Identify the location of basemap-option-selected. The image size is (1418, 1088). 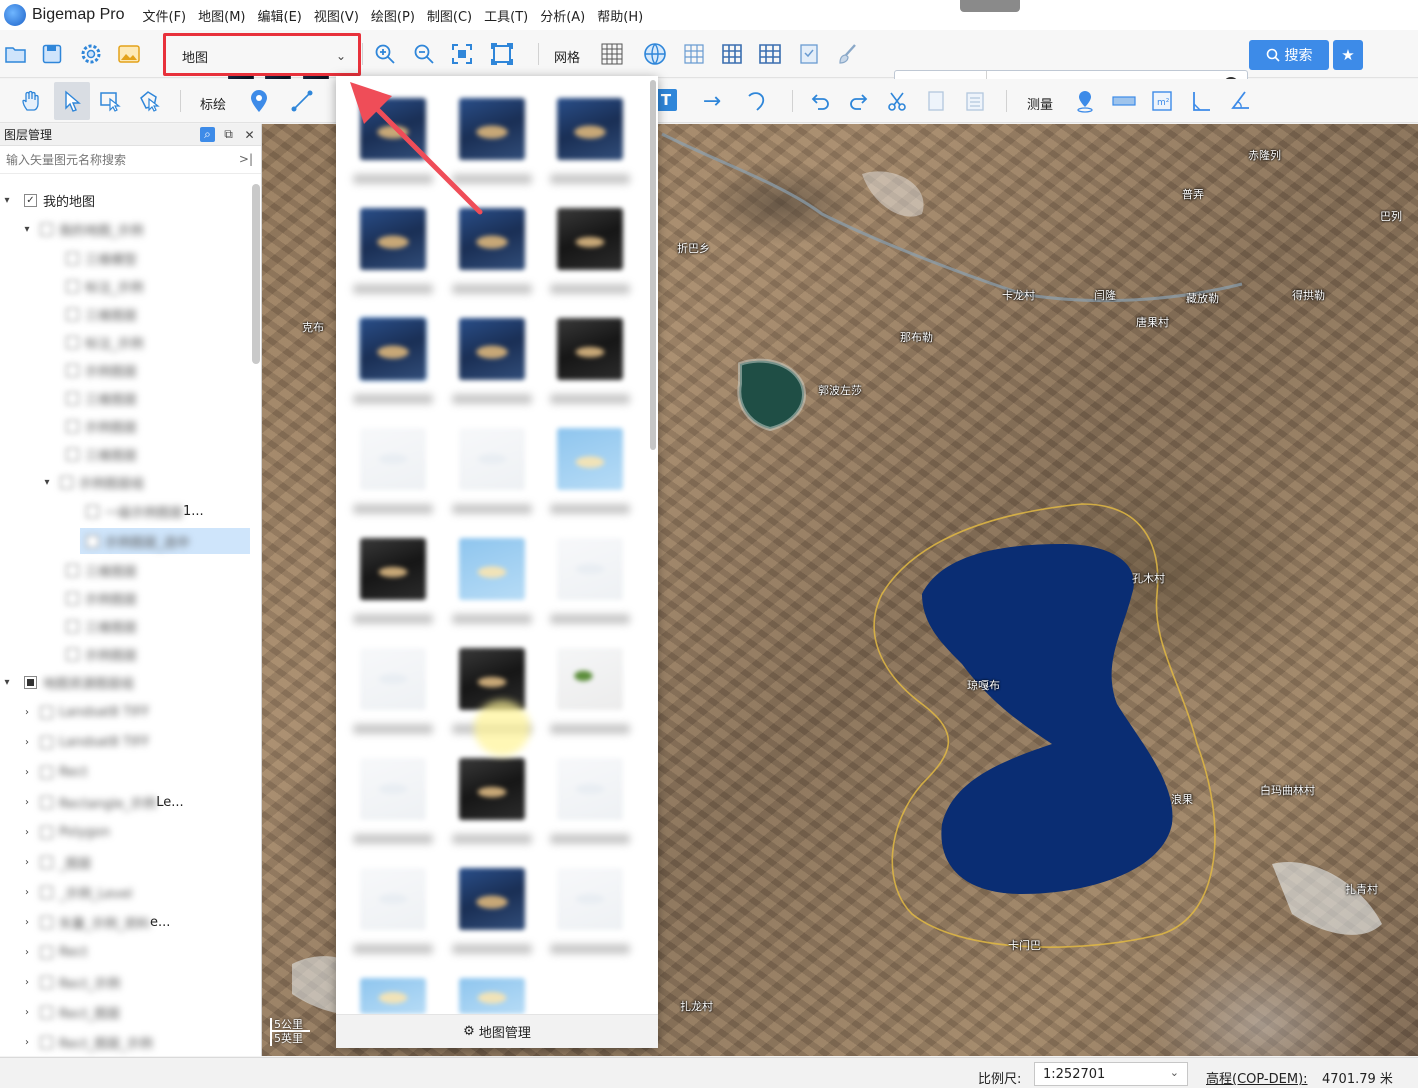
(393, 349).